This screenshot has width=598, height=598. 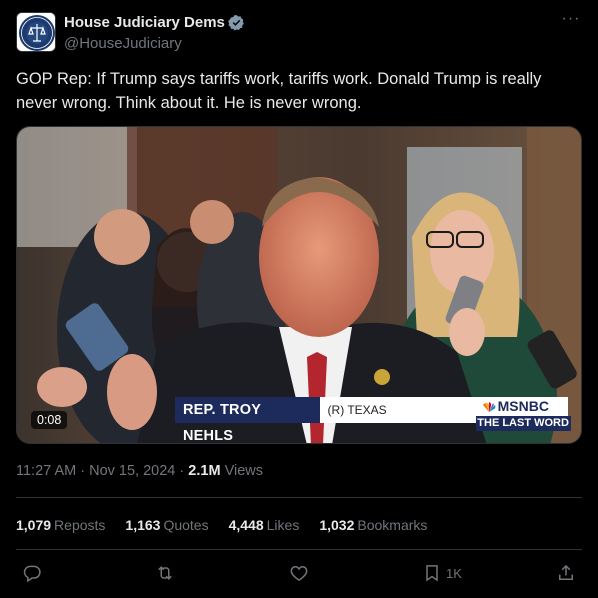 I want to click on lower-third-party: (R) TEXAS, so click(x=397, y=410).